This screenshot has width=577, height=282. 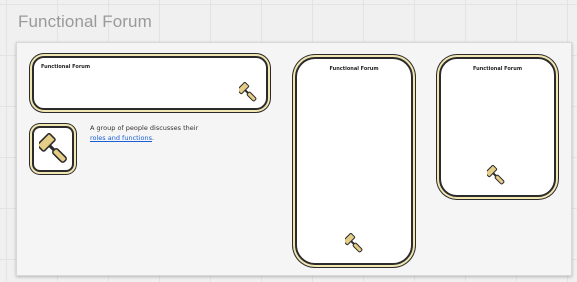 I want to click on description-text: A group of people discusses their, so click(x=144, y=128).